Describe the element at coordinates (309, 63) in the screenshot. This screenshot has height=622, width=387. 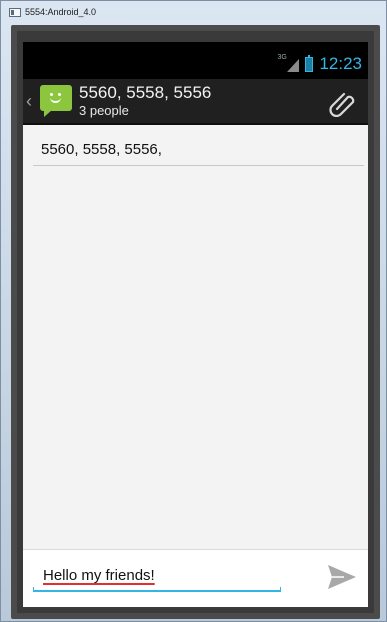
I see `battery-icon` at that location.